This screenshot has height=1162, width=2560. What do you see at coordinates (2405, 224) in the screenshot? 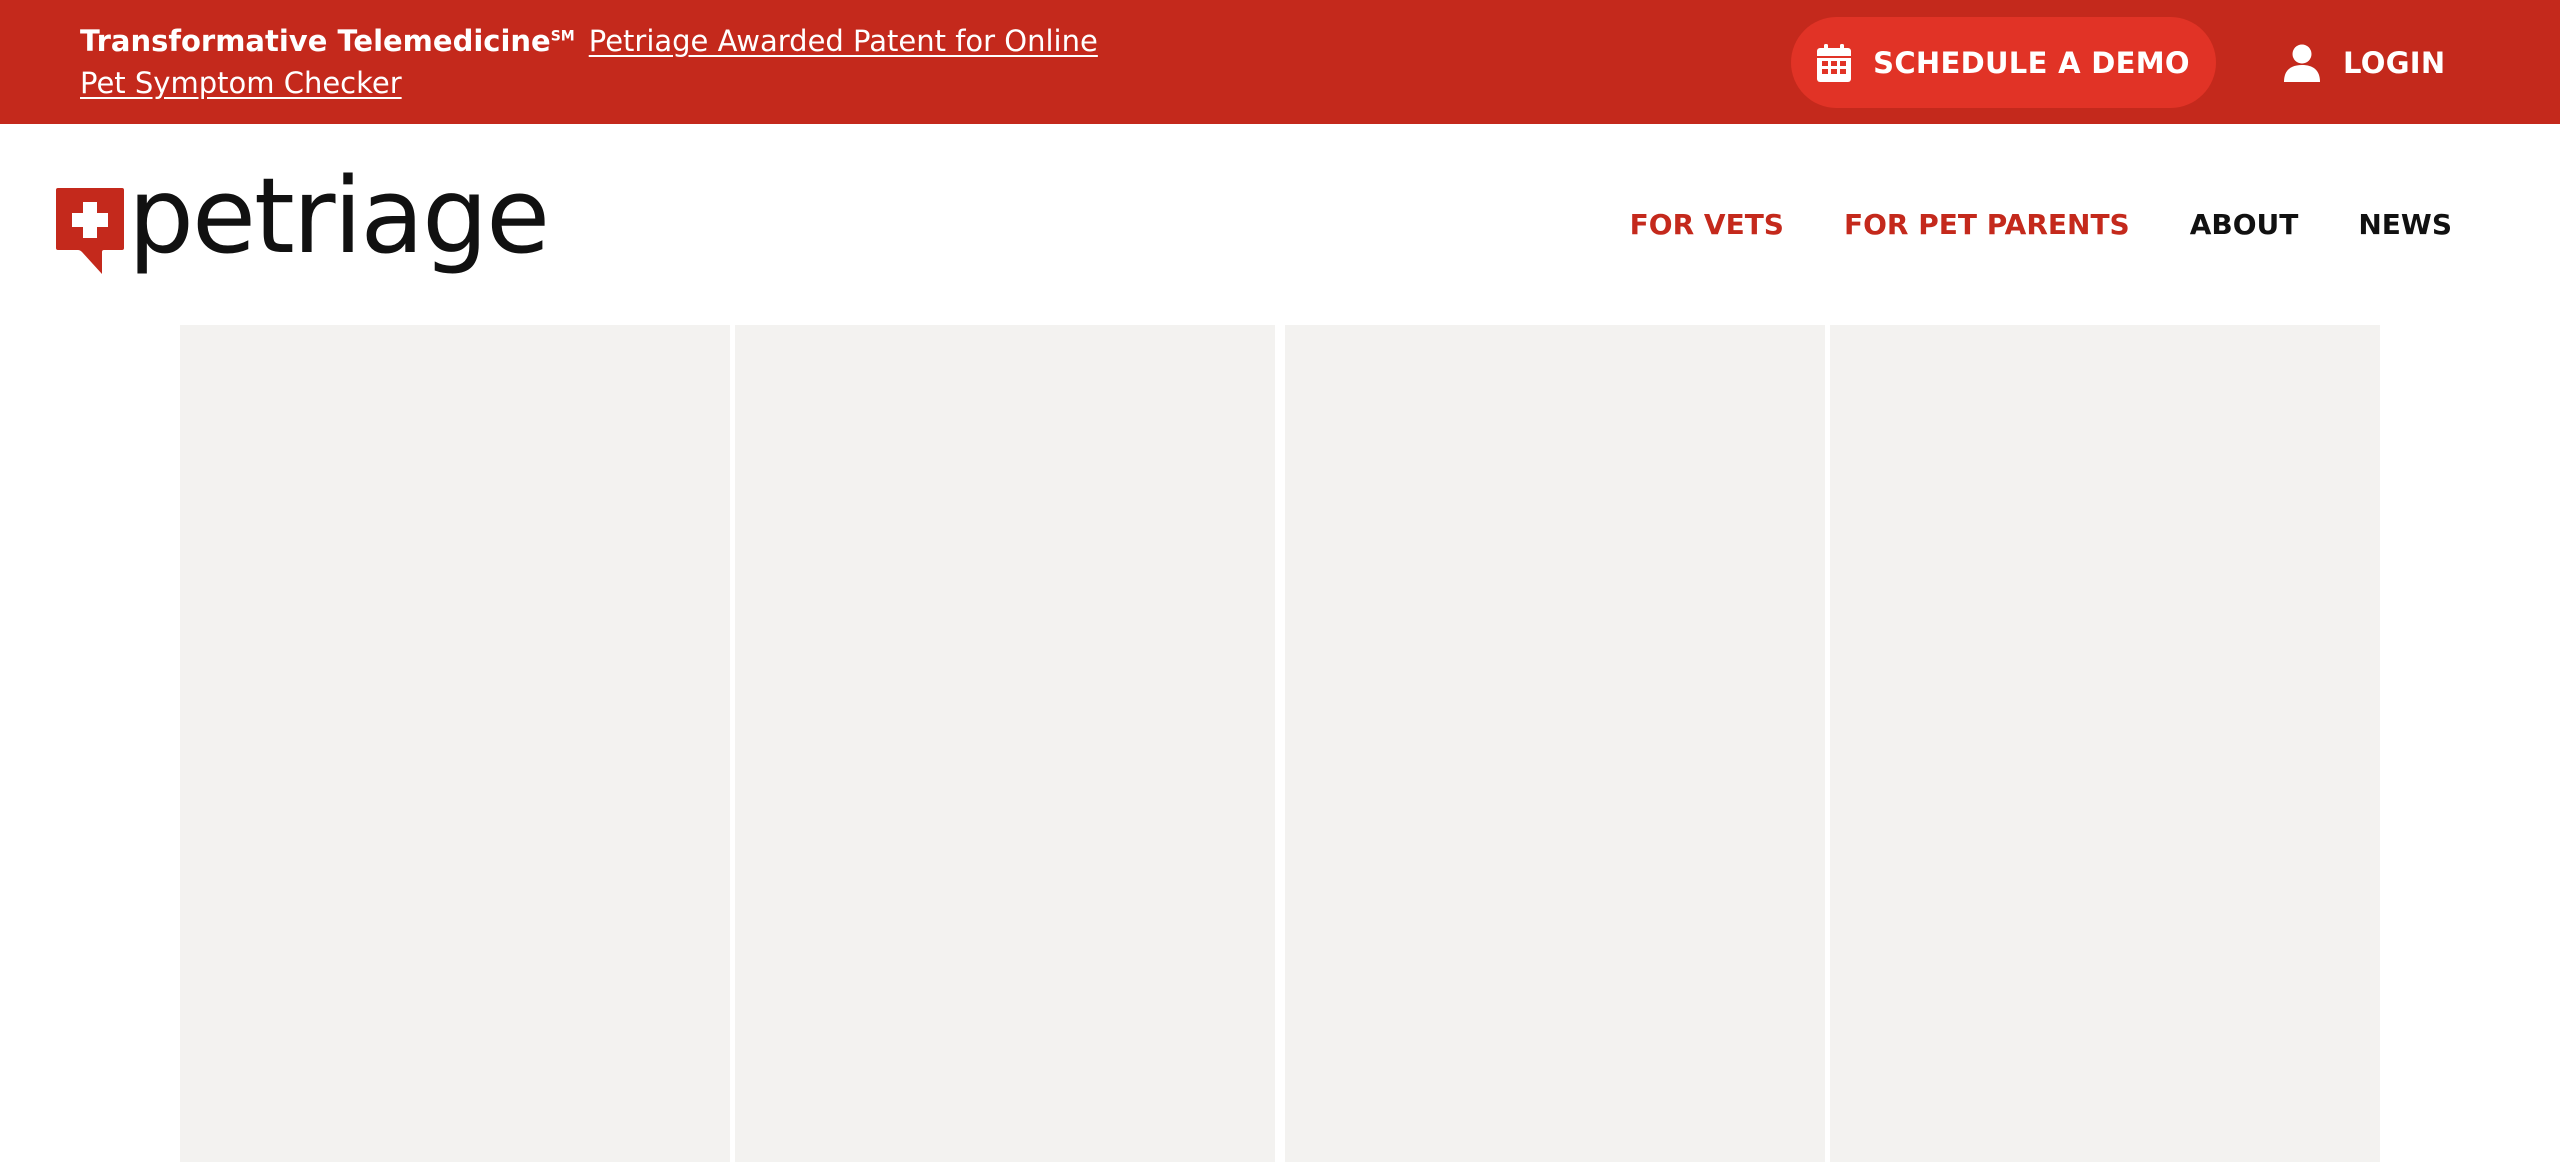
I see `nav-news: NEWS` at bounding box center [2405, 224].